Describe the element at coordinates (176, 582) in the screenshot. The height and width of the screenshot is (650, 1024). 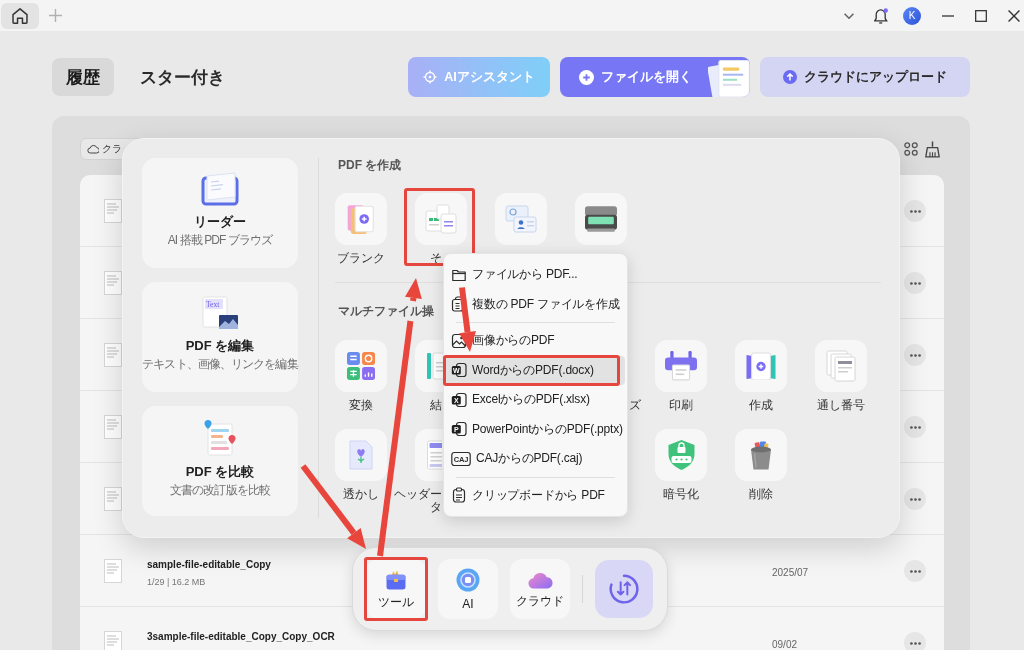
I see `file-meta: 1/29 | 16.2 MB` at that location.